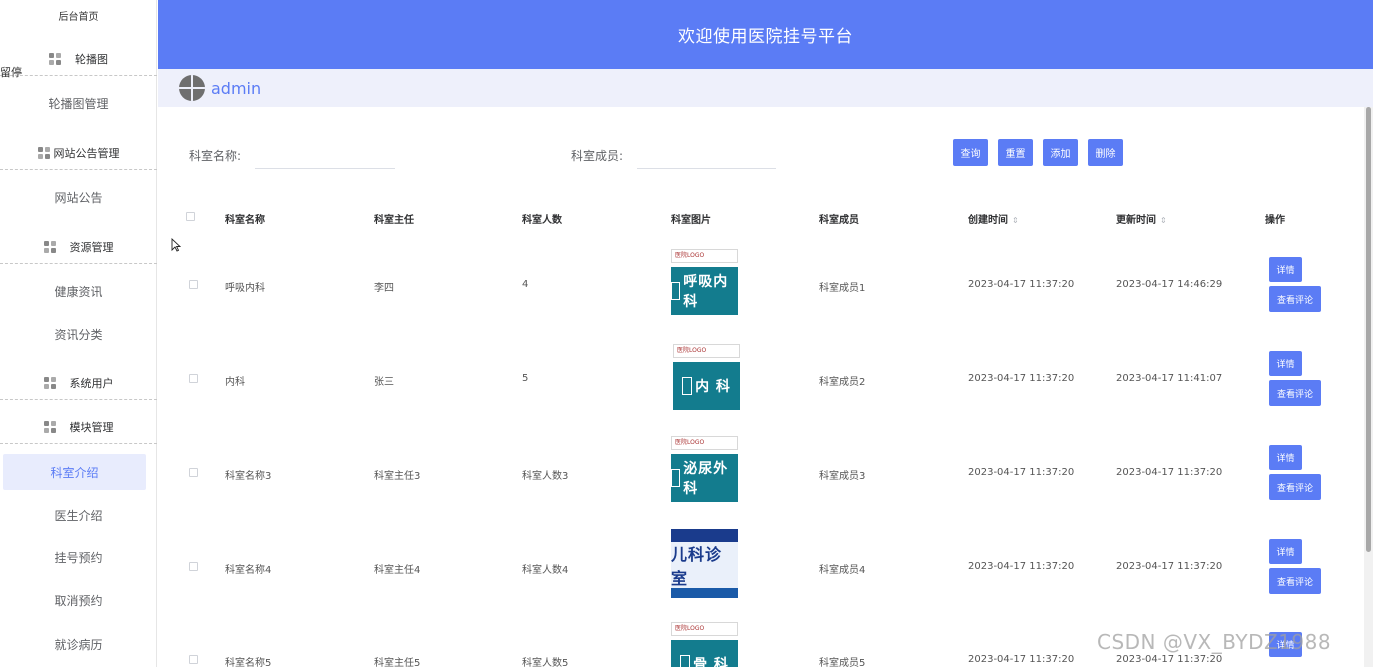 This screenshot has height=667, width=1373. What do you see at coordinates (1275, 220) in the screenshot?
I see `column-header-actions: 操作` at bounding box center [1275, 220].